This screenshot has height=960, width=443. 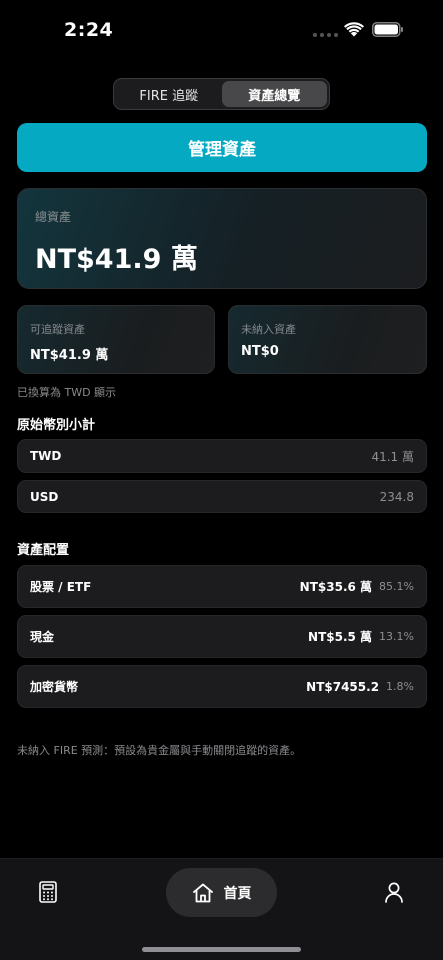 What do you see at coordinates (116, 339) in the screenshot?
I see `trackable-assets-card: 可追蹤資產 NT$41.9 萬` at bounding box center [116, 339].